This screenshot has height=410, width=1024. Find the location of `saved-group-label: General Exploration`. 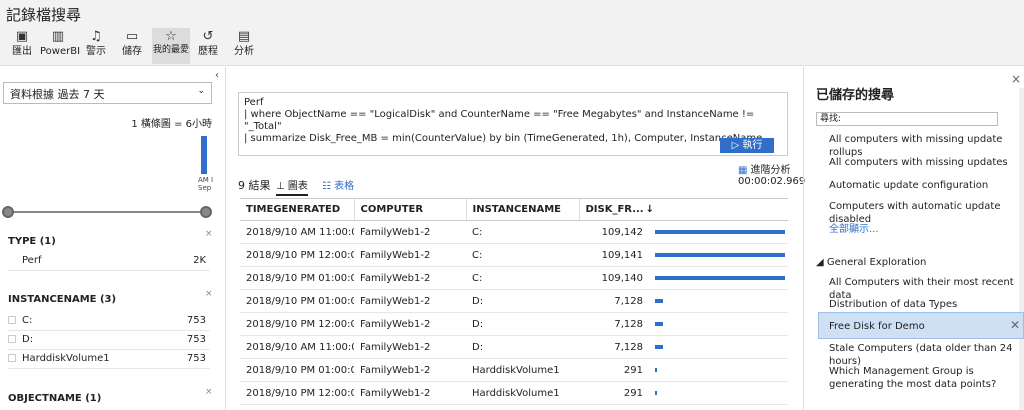

saved-group-label: General Exploration is located at coordinates (876, 262).